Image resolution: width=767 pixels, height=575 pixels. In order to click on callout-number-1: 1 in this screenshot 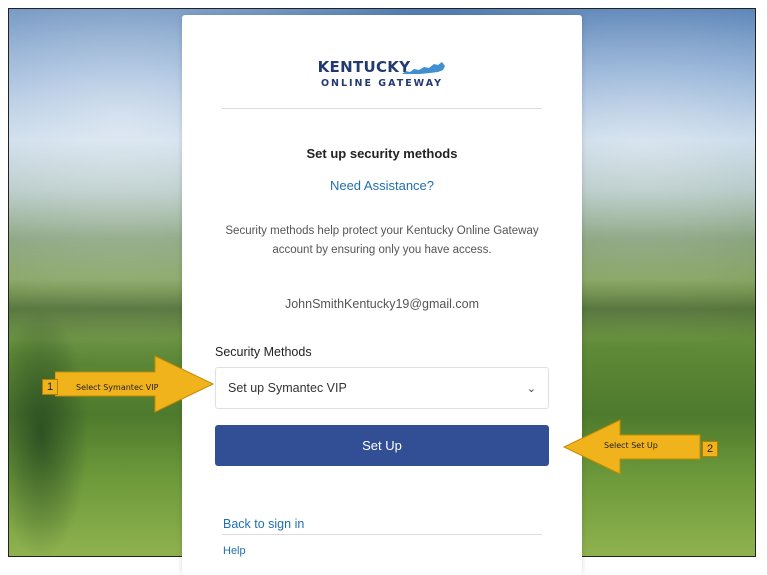, I will do `click(50, 387)`.